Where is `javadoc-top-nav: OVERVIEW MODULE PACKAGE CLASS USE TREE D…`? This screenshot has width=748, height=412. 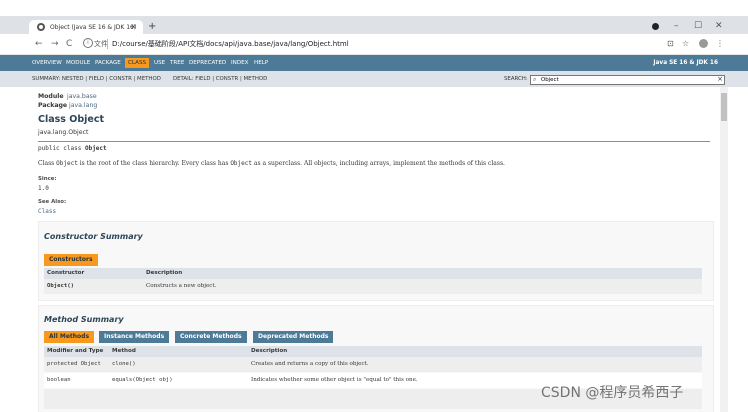
javadoc-top-nav: OVERVIEW MODULE PACKAGE CLASS USE TREE D… is located at coordinates (374, 63).